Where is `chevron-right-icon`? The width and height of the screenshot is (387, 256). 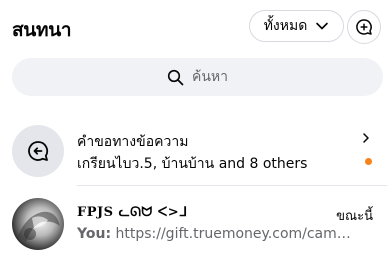
chevron-right-icon is located at coordinates (366, 138).